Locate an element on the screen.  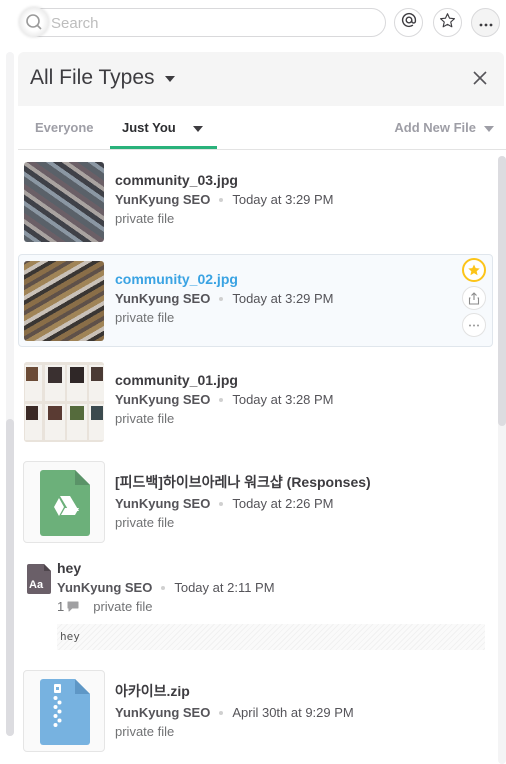
file-name: hey is located at coordinates (271, 568).